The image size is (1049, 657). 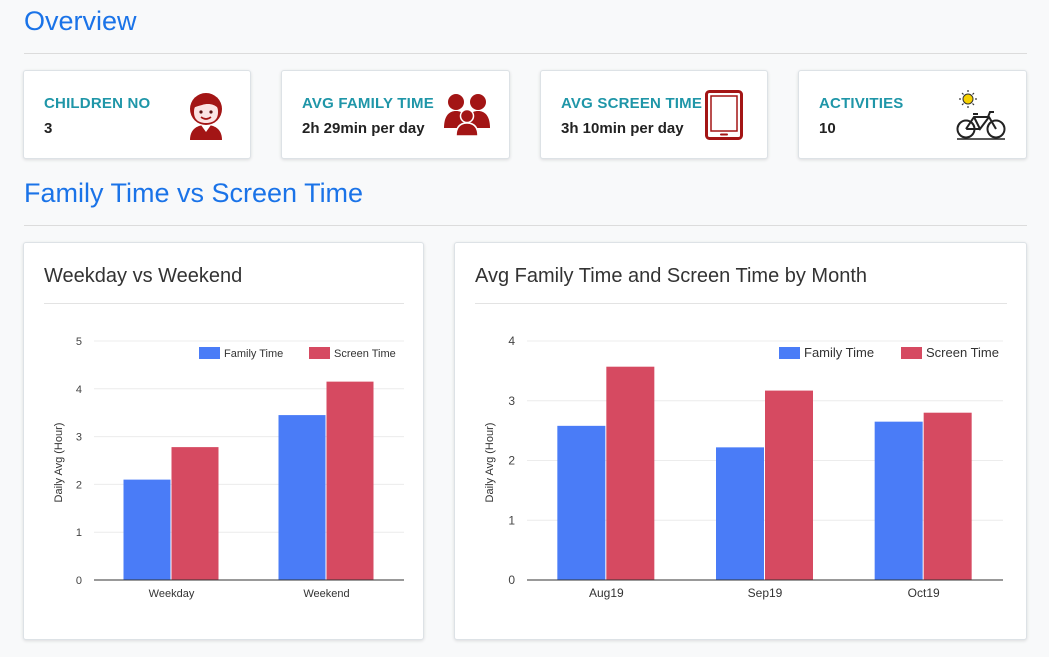 I want to click on child-icon, so click(x=206, y=116).